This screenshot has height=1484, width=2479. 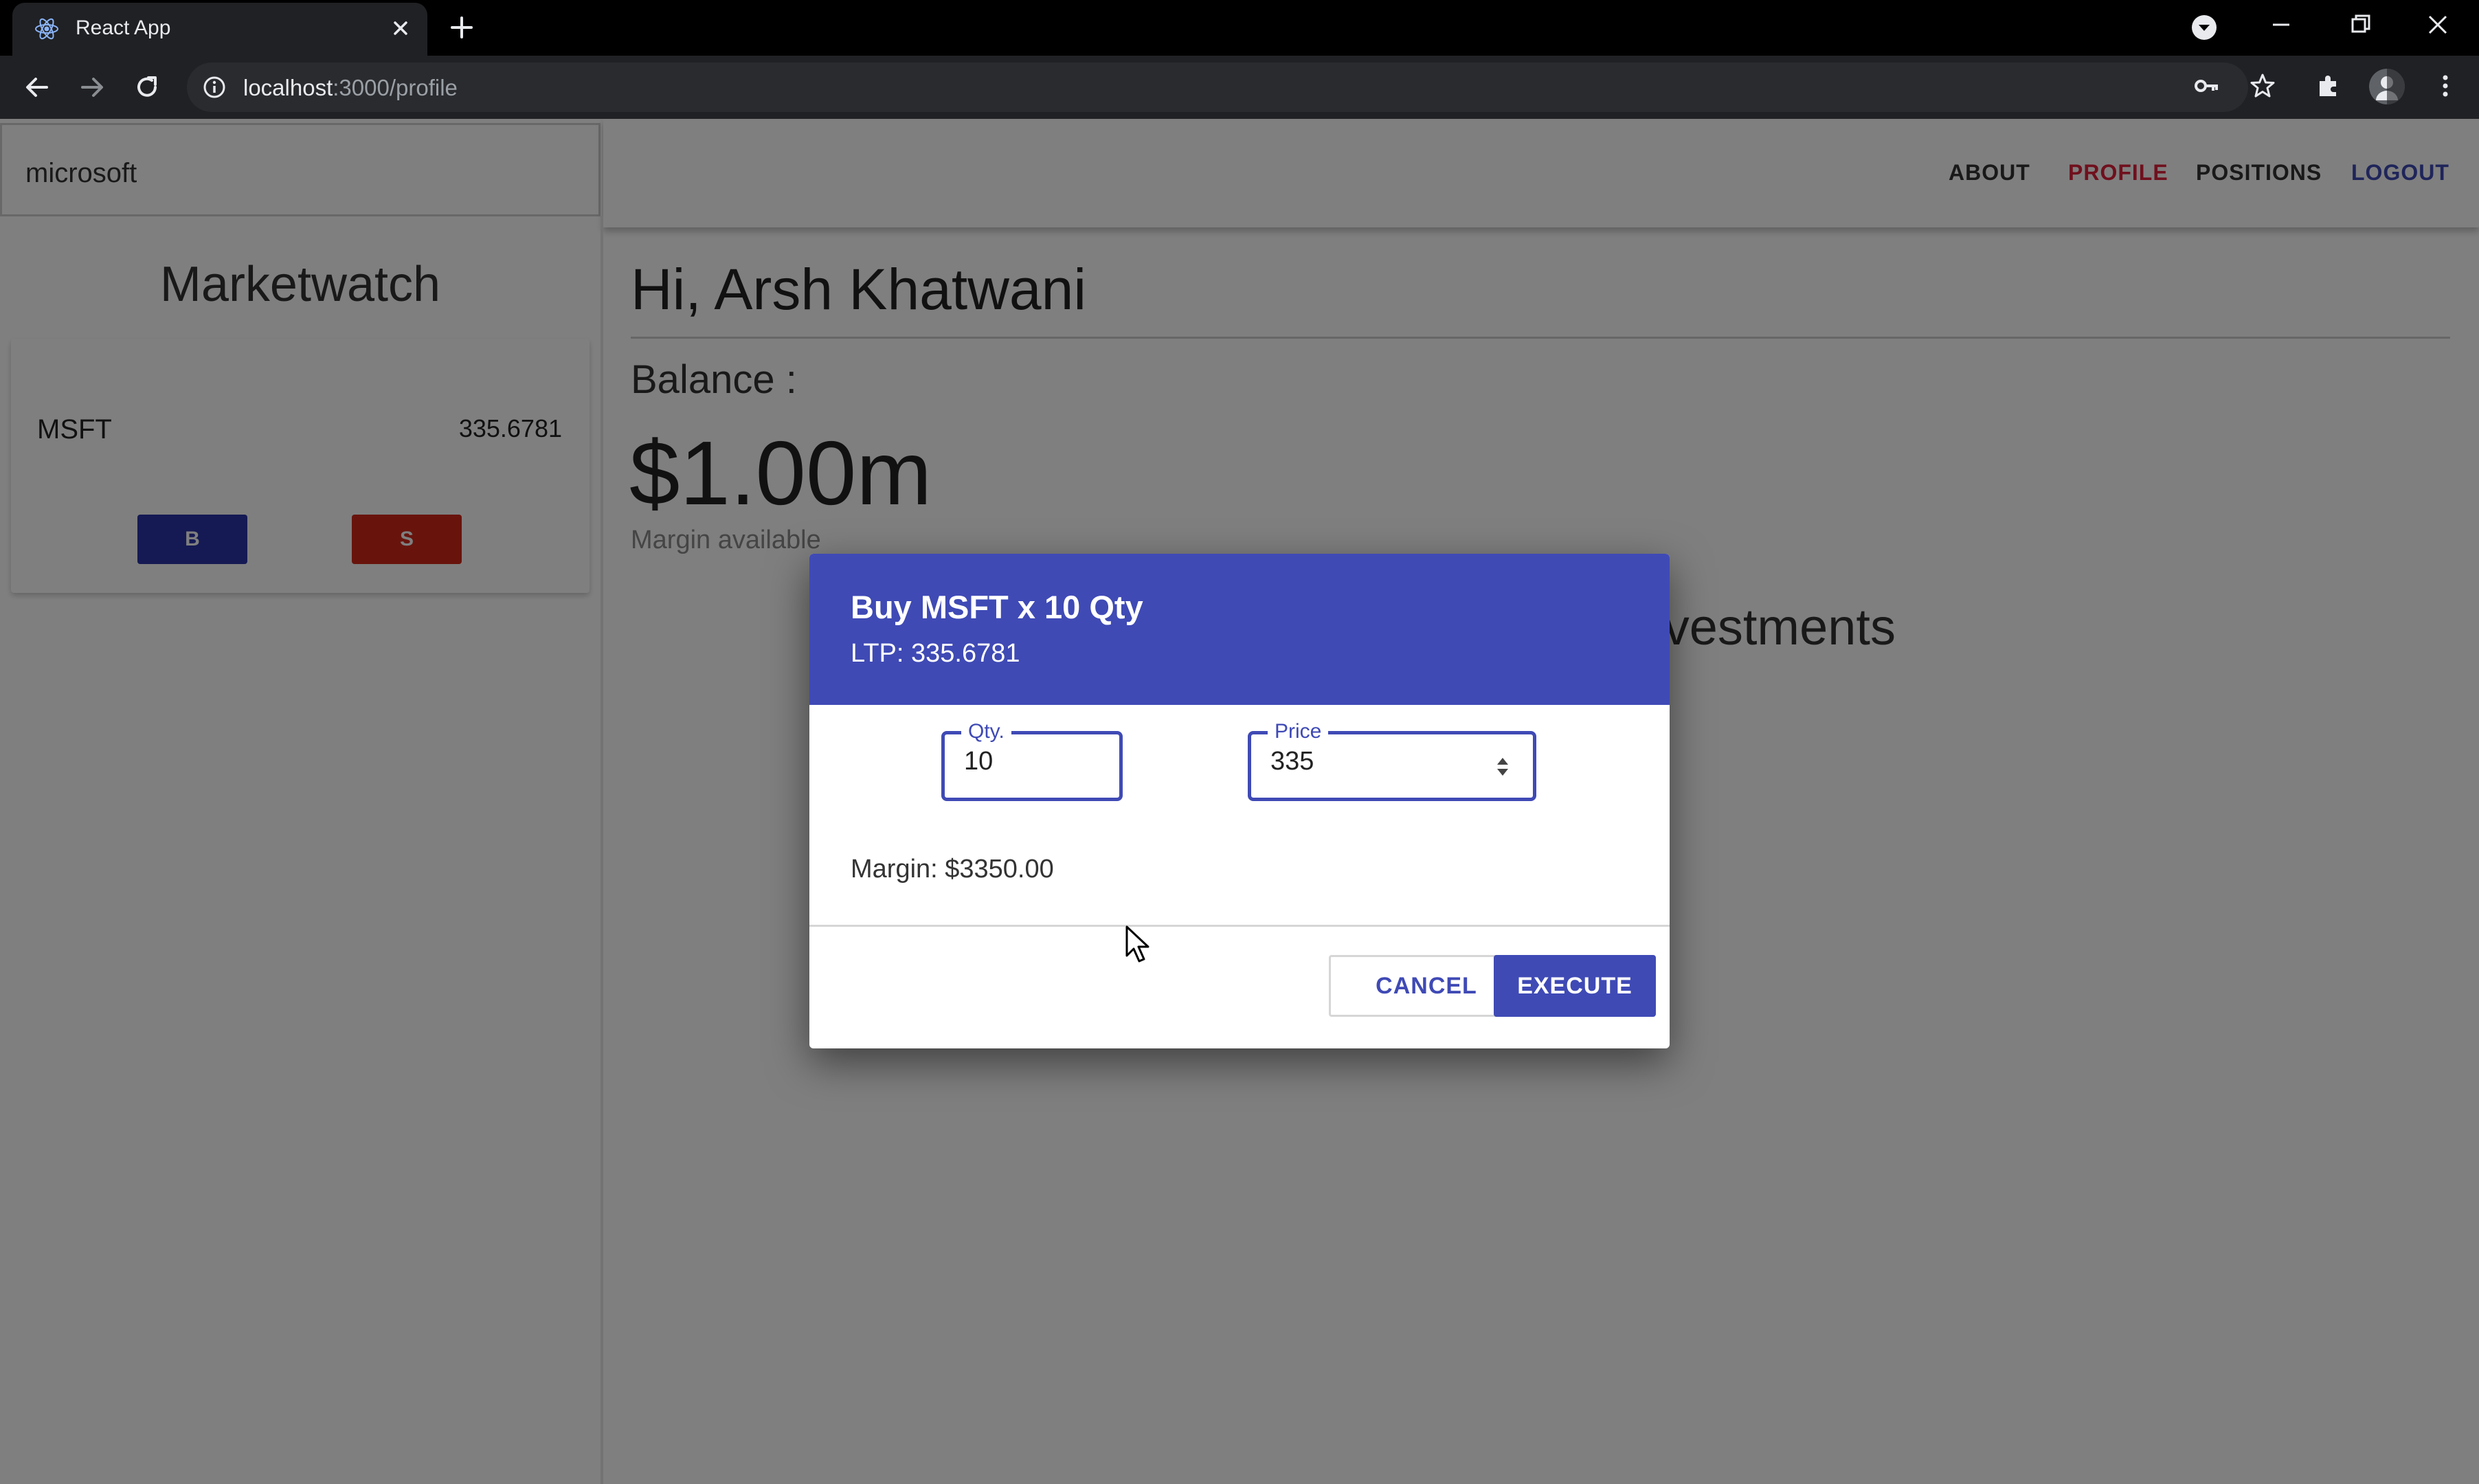 What do you see at coordinates (288, 87) in the screenshot?
I see `url-host: localhost` at bounding box center [288, 87].